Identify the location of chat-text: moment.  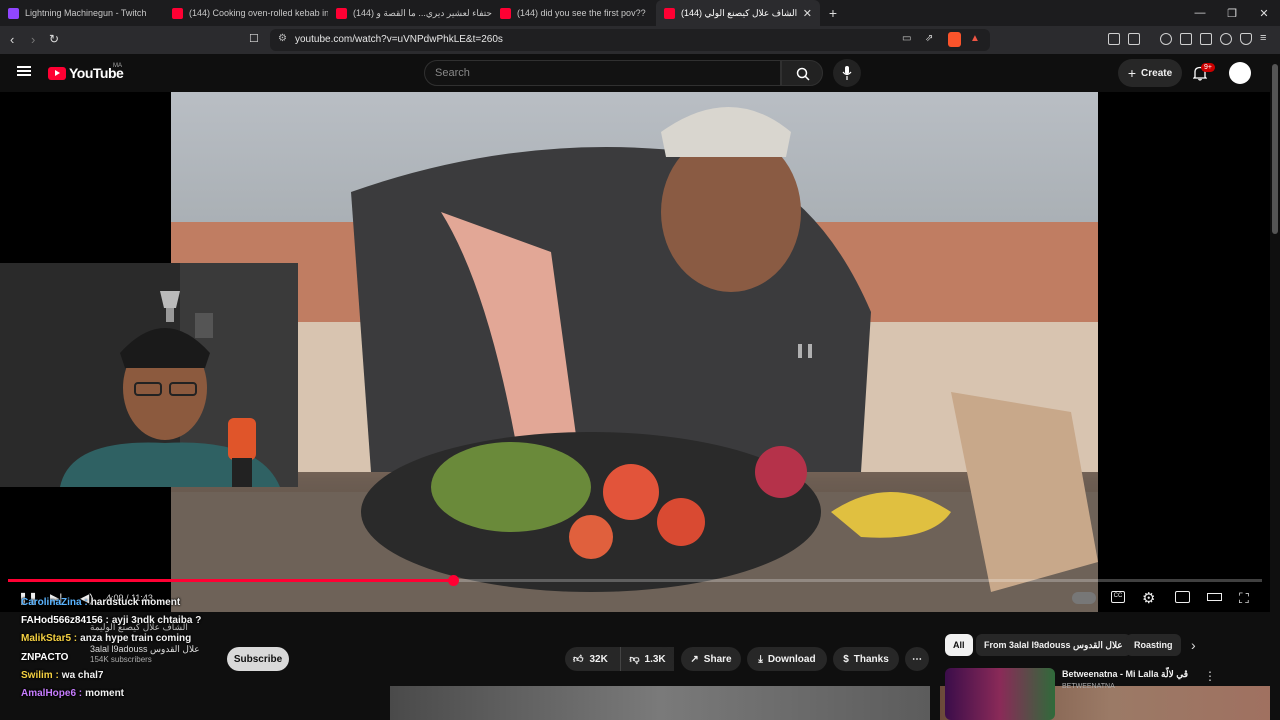
(105, 694).